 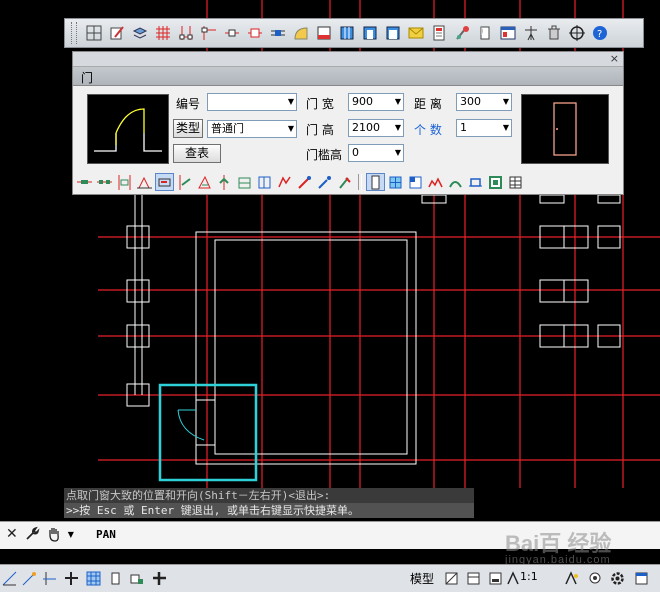 I want to click on door-width-combobox: 900 ▼, so click(x=376, y=102).